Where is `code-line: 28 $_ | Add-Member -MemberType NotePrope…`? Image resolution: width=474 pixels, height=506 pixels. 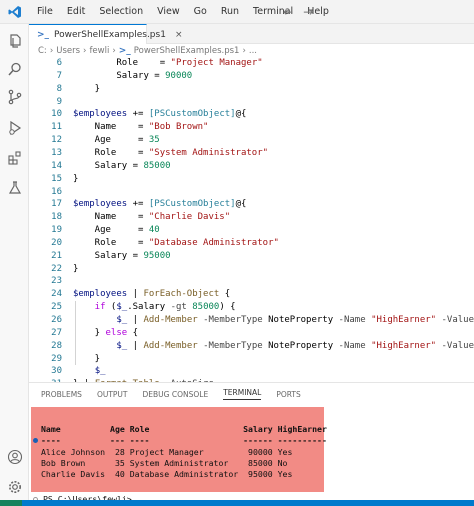
code-line: 28 $_ | Add-Member -MemberType NotePrope… is located at coordinates (251, 346).